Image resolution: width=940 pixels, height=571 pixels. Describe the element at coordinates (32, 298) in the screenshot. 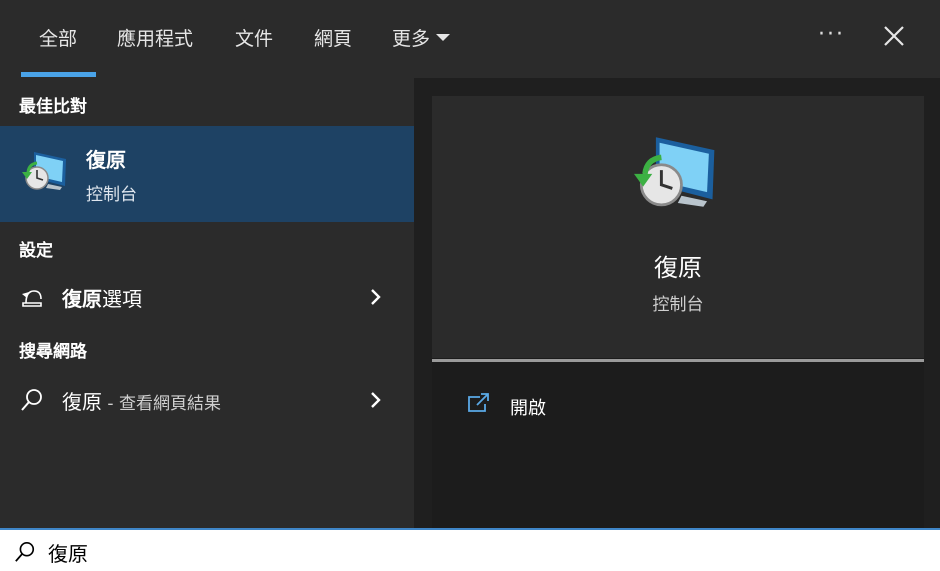

I see `recovery-options-icon` at that location.